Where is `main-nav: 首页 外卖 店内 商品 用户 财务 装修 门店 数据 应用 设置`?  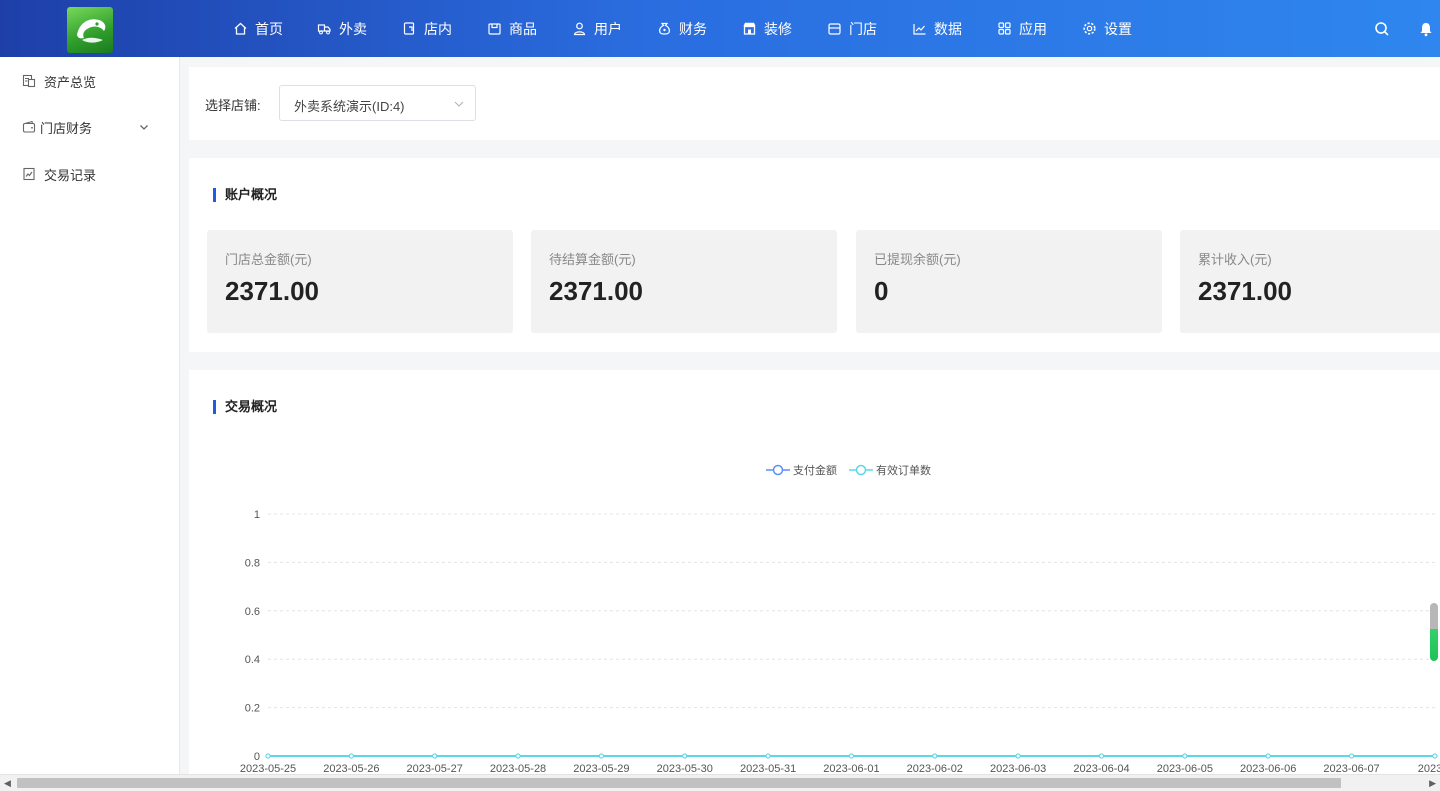
main-nav: 首页 外卖 店内 商品 用户 财务 装修 门店 数据 应用 设置 is located at coordinates (682, 28).